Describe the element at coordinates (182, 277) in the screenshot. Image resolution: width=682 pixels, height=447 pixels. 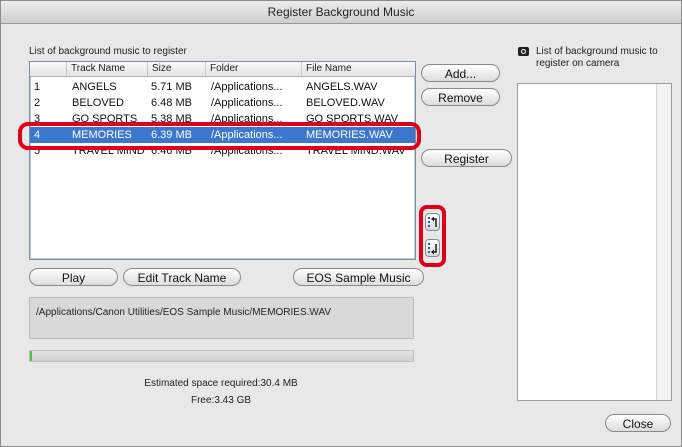
I see `edit-track-name-button: Edit Track Name` at that location.